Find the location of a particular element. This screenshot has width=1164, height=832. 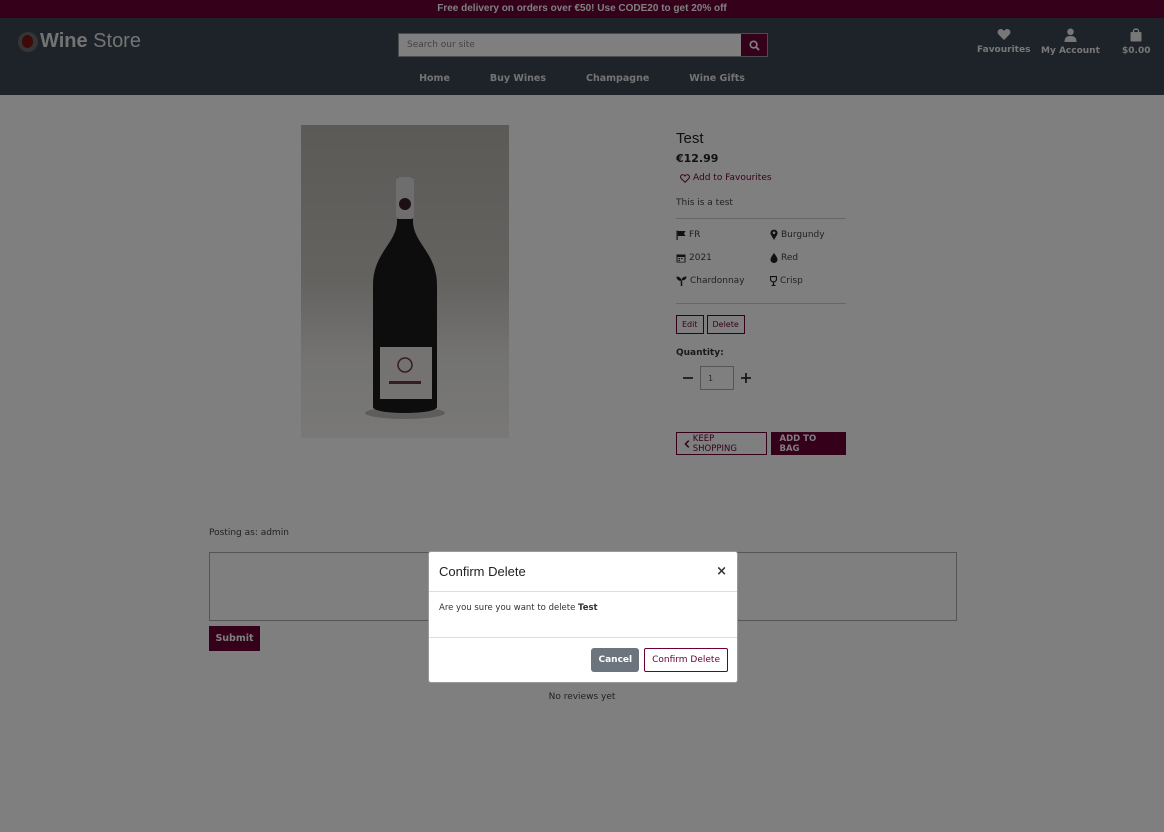

modal-body: Are you sure you want to delete Test is located at coordinates (583, 615).